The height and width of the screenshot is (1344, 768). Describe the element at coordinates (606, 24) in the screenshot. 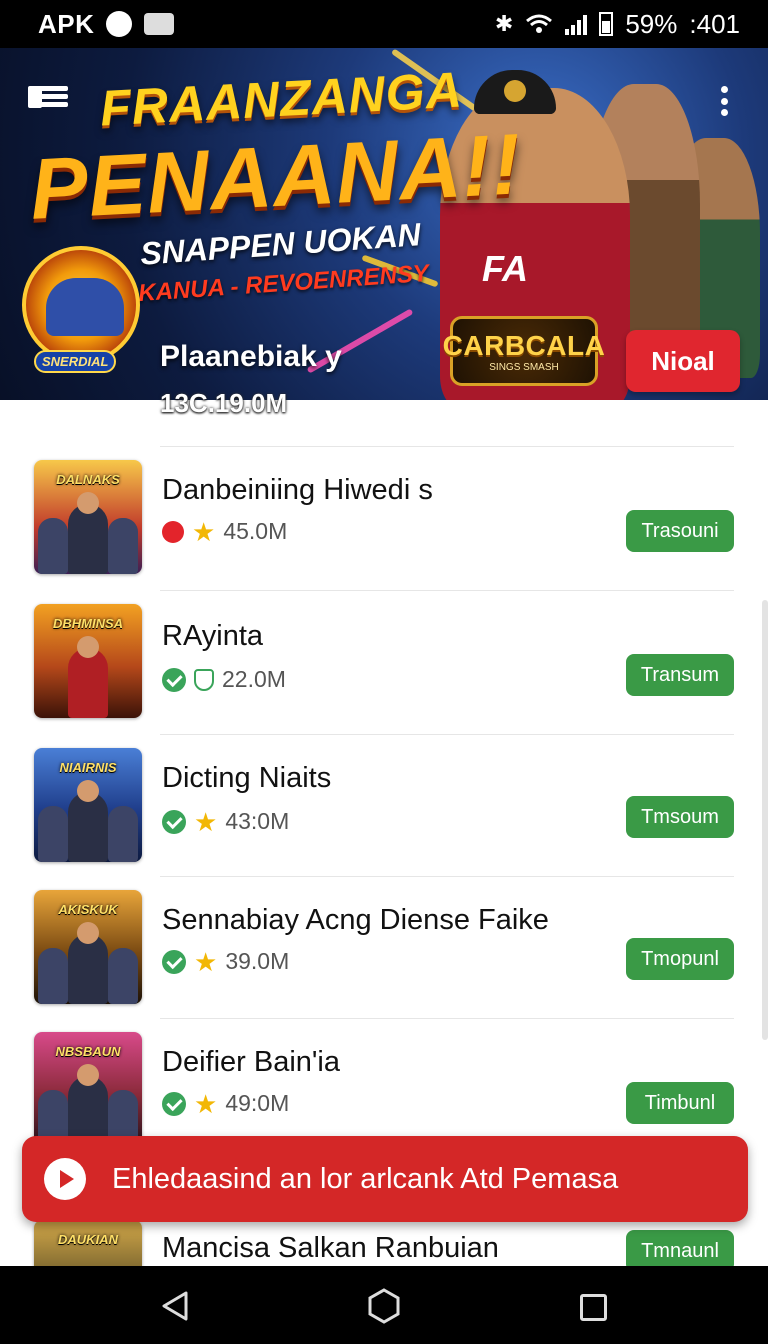

I see `battery-icon` at that location.